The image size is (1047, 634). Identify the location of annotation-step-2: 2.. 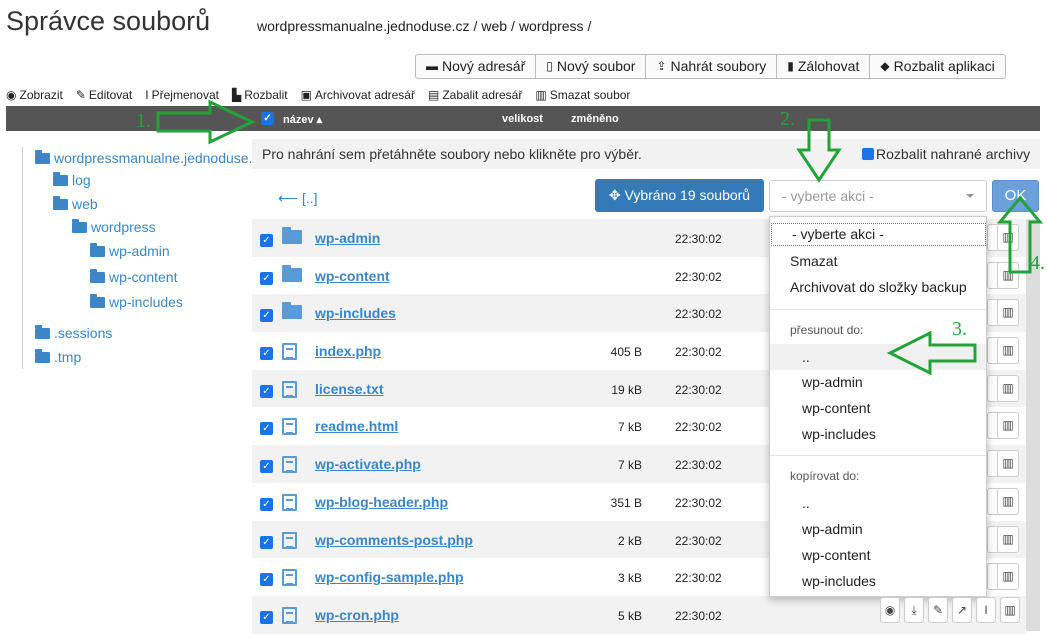
(787, 119).